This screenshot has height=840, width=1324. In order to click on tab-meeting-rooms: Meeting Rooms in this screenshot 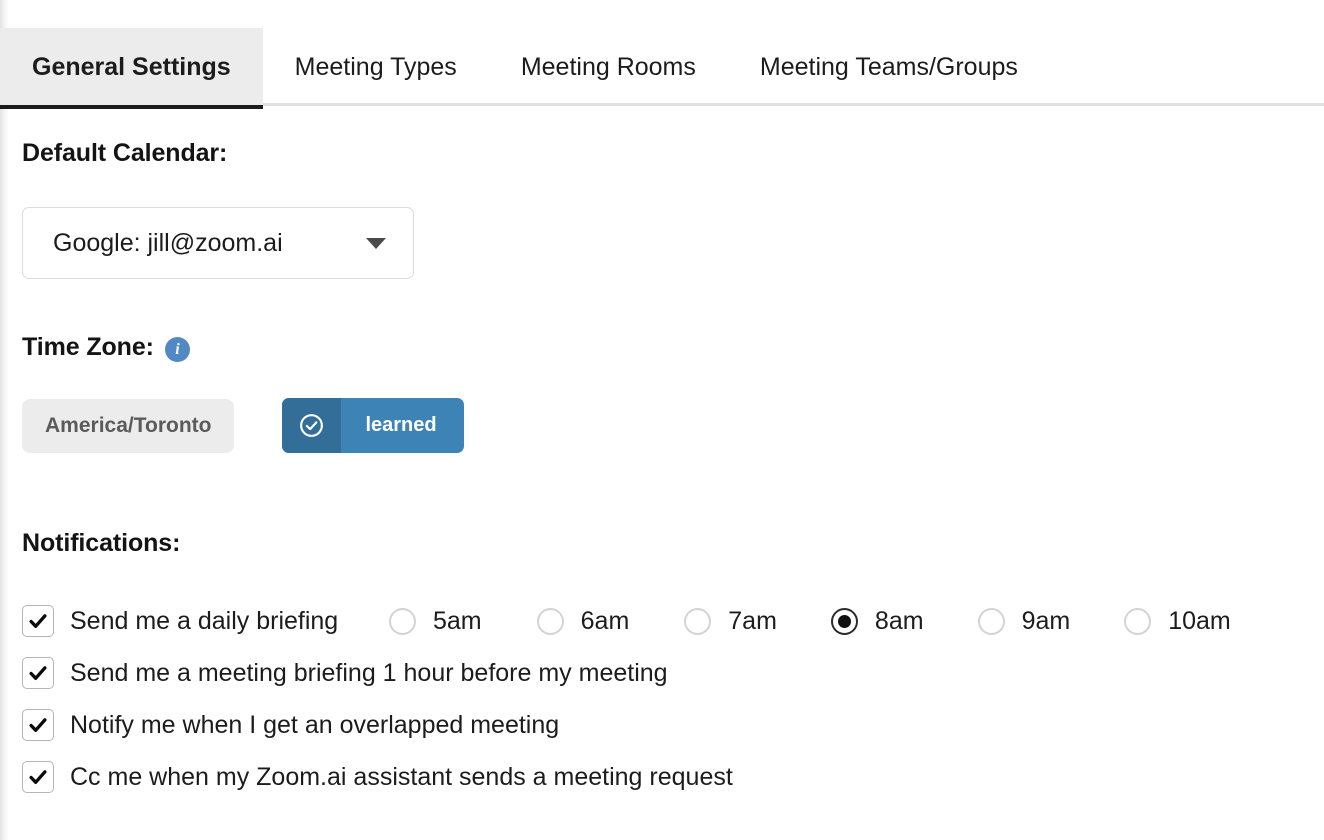, I will do `click(608, 67)`.